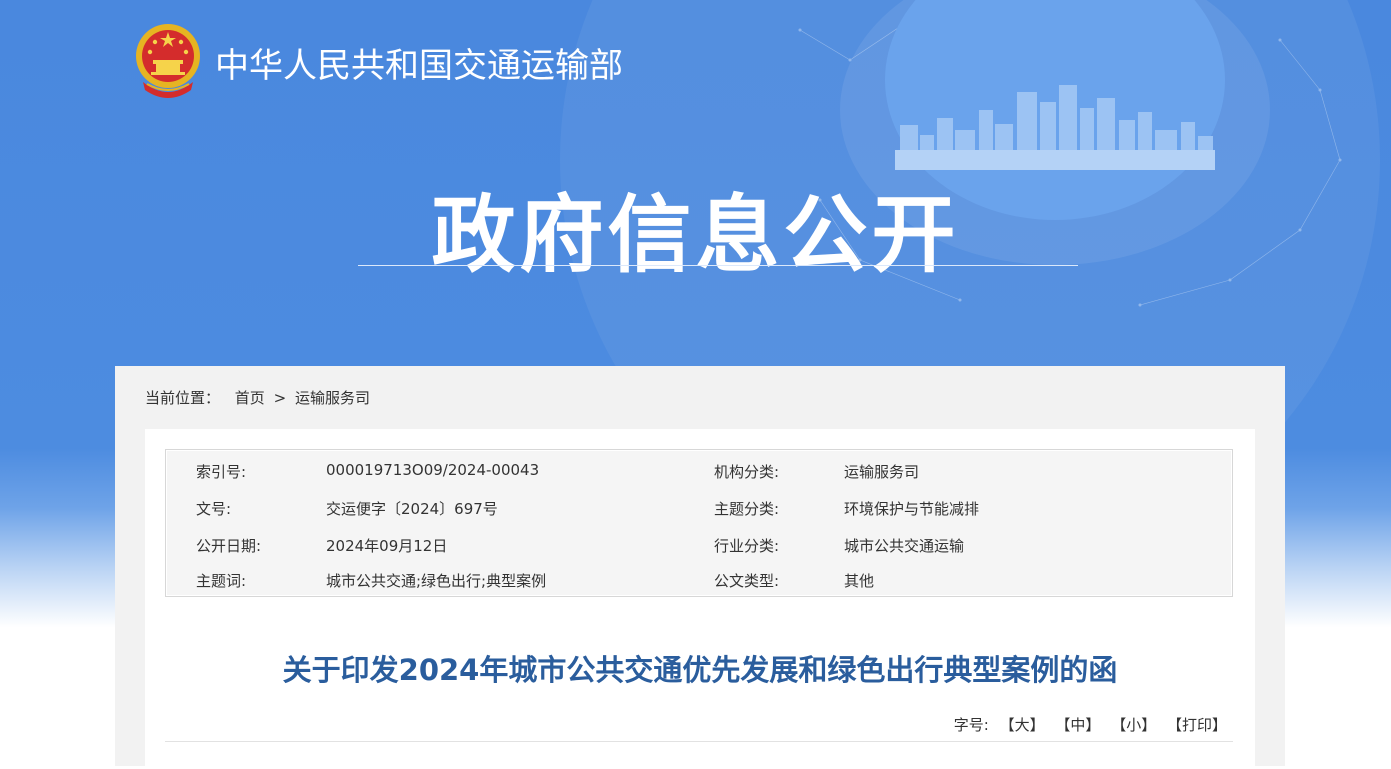  I want to click on national-emblem-icon, so click(168, 61).